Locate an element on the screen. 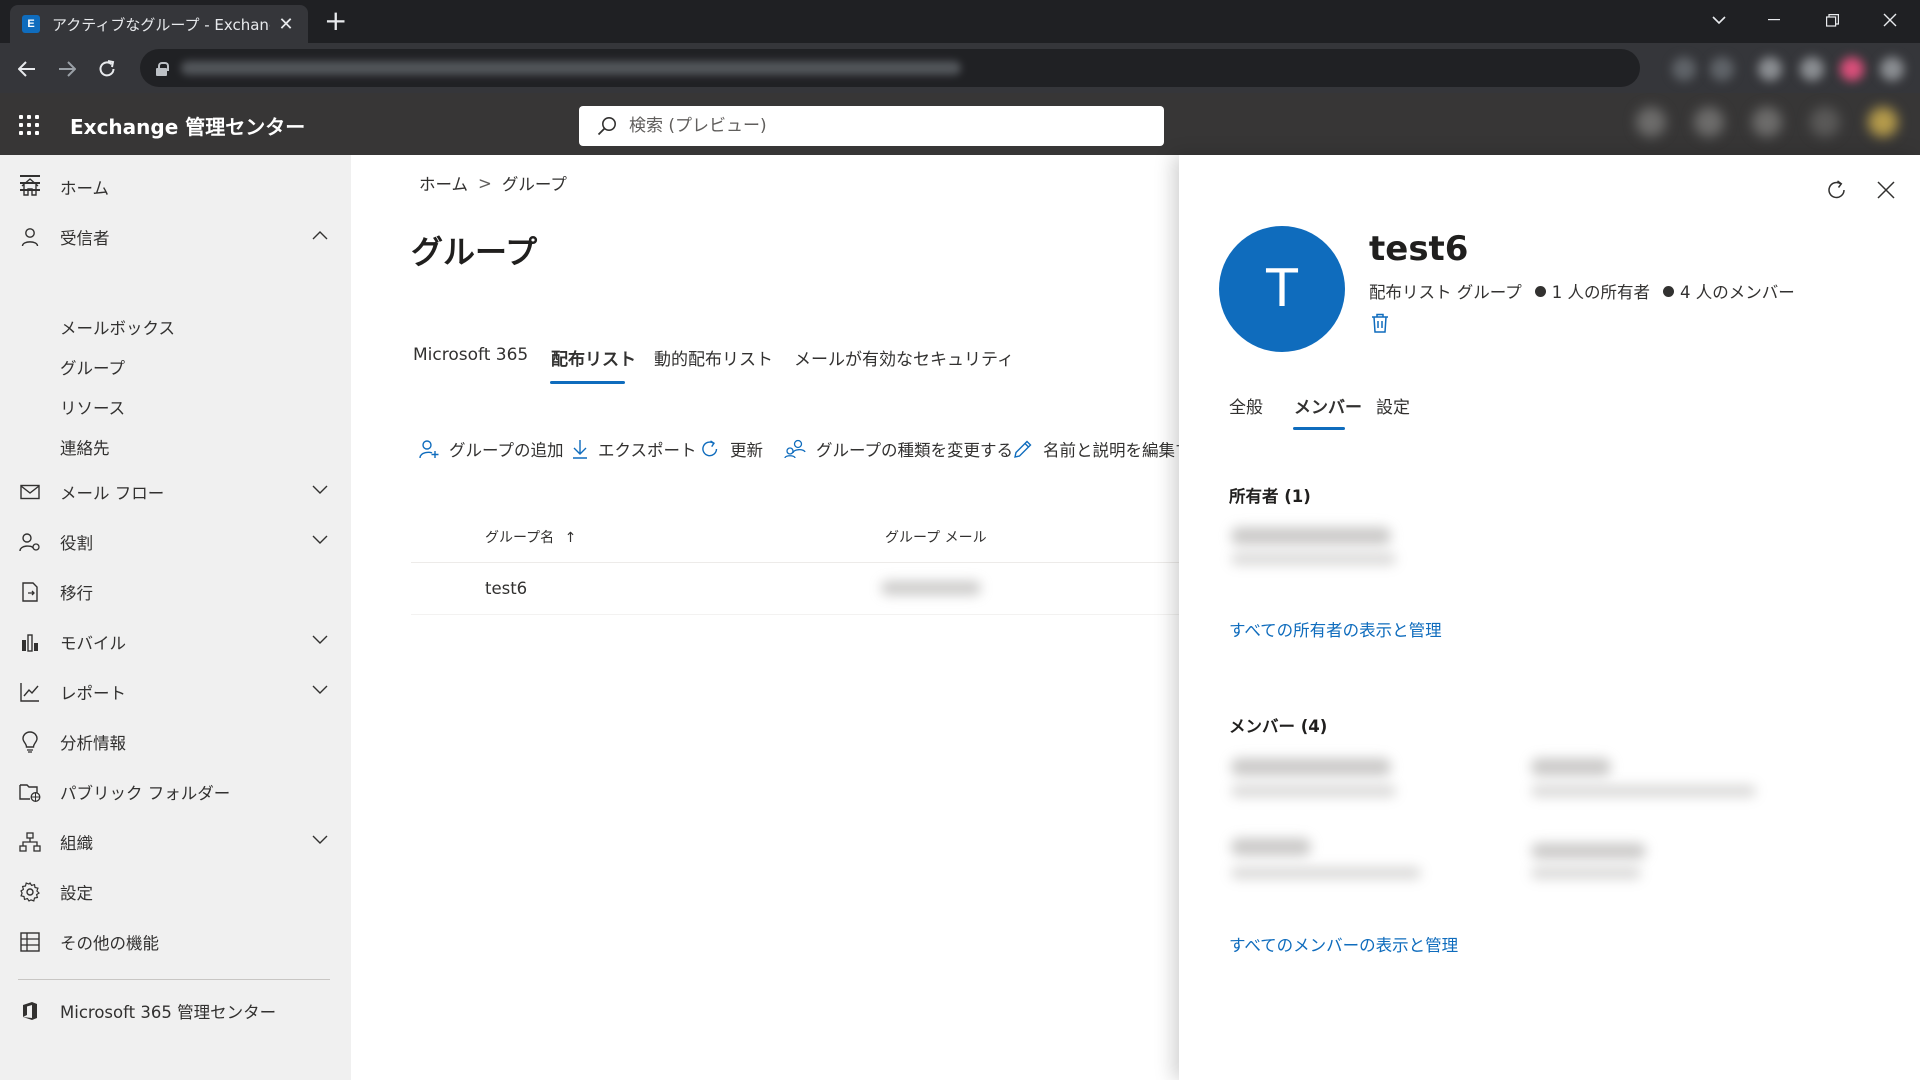 The width and height of the screenshot is (1920, 1080). office-logo-icon is located at coordinates (30, 1011).